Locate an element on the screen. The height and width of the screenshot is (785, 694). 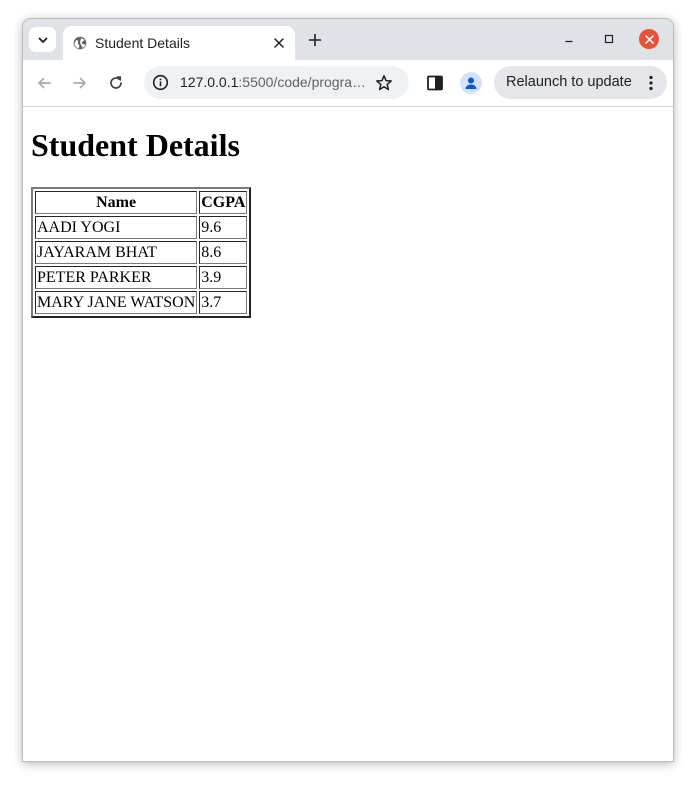
reload-icon is located at coordinates (116, 82).